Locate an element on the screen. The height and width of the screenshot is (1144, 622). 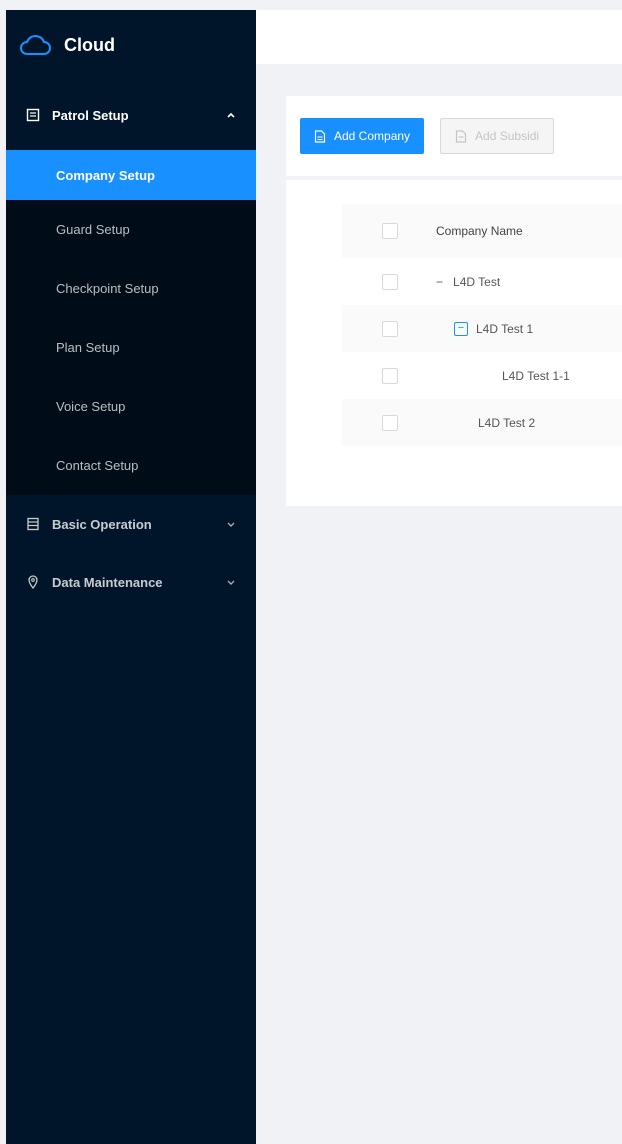
table-row: L4D Test 1-1 is located at coordinates (482, 375).